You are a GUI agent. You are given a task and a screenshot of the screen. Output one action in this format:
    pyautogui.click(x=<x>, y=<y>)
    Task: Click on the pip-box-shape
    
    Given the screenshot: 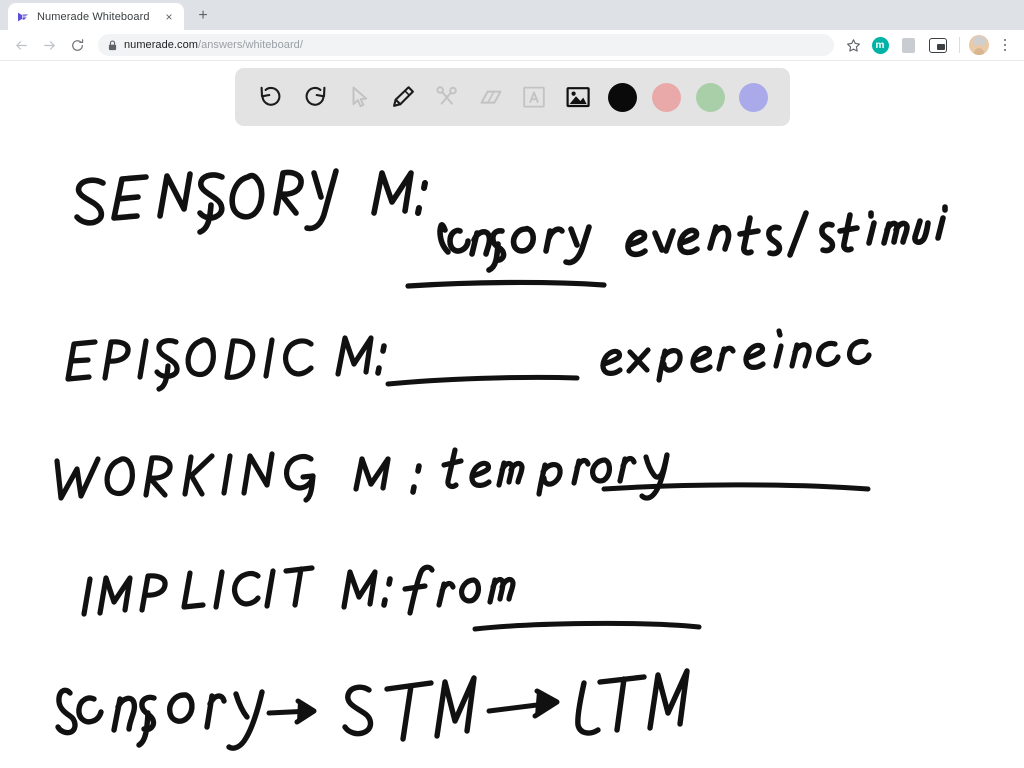 What is the action you would take?
    pyautogui.click(x=938, y=45)
    